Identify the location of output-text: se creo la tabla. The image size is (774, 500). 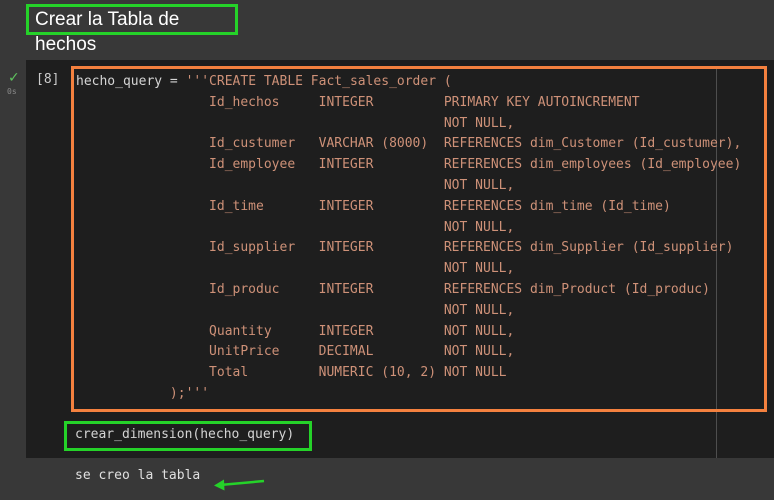
(138, 475).